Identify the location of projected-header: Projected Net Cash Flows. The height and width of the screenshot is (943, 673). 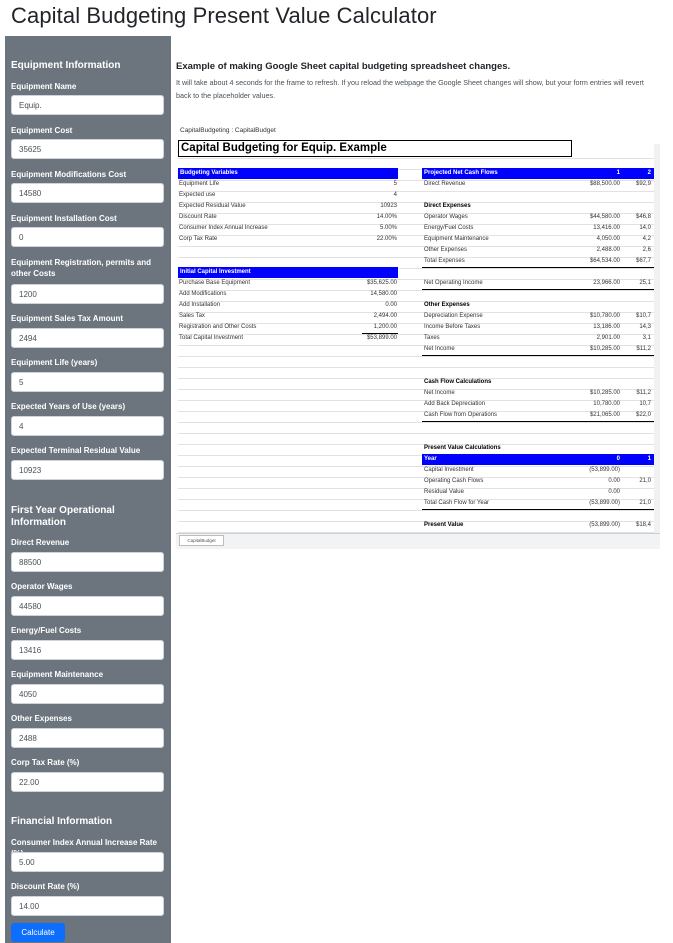
(538, 173).